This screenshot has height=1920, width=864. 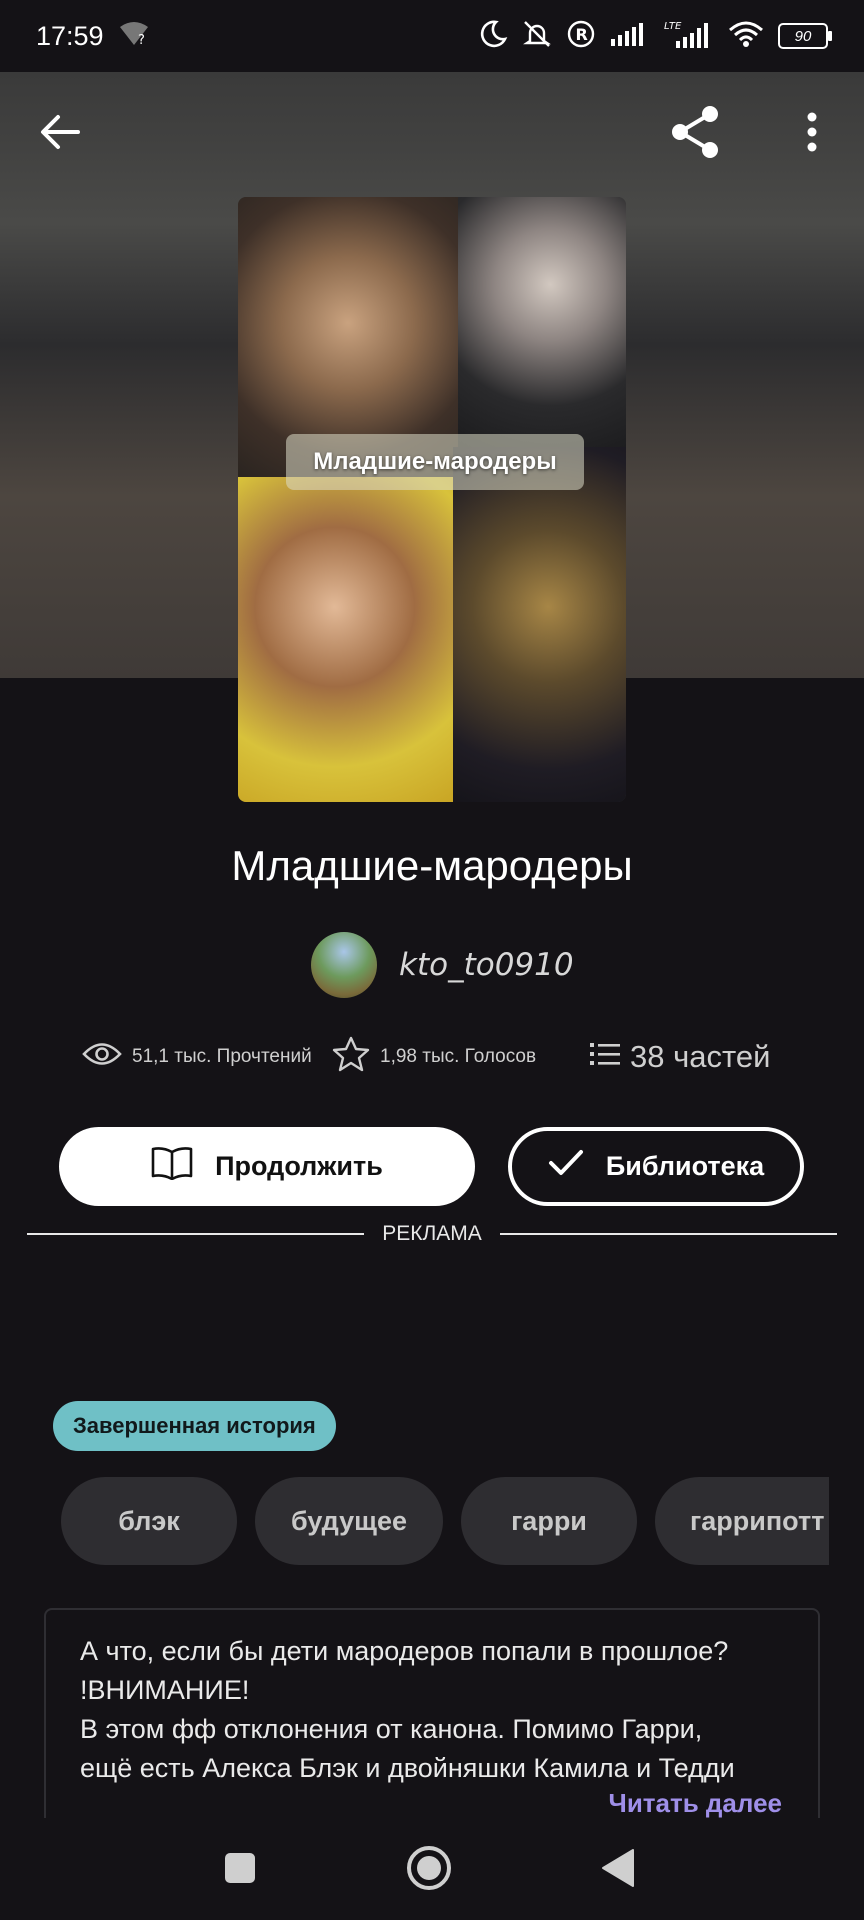 I want to click on status-badge: Завершенная история, so click(x=194, y=1426).